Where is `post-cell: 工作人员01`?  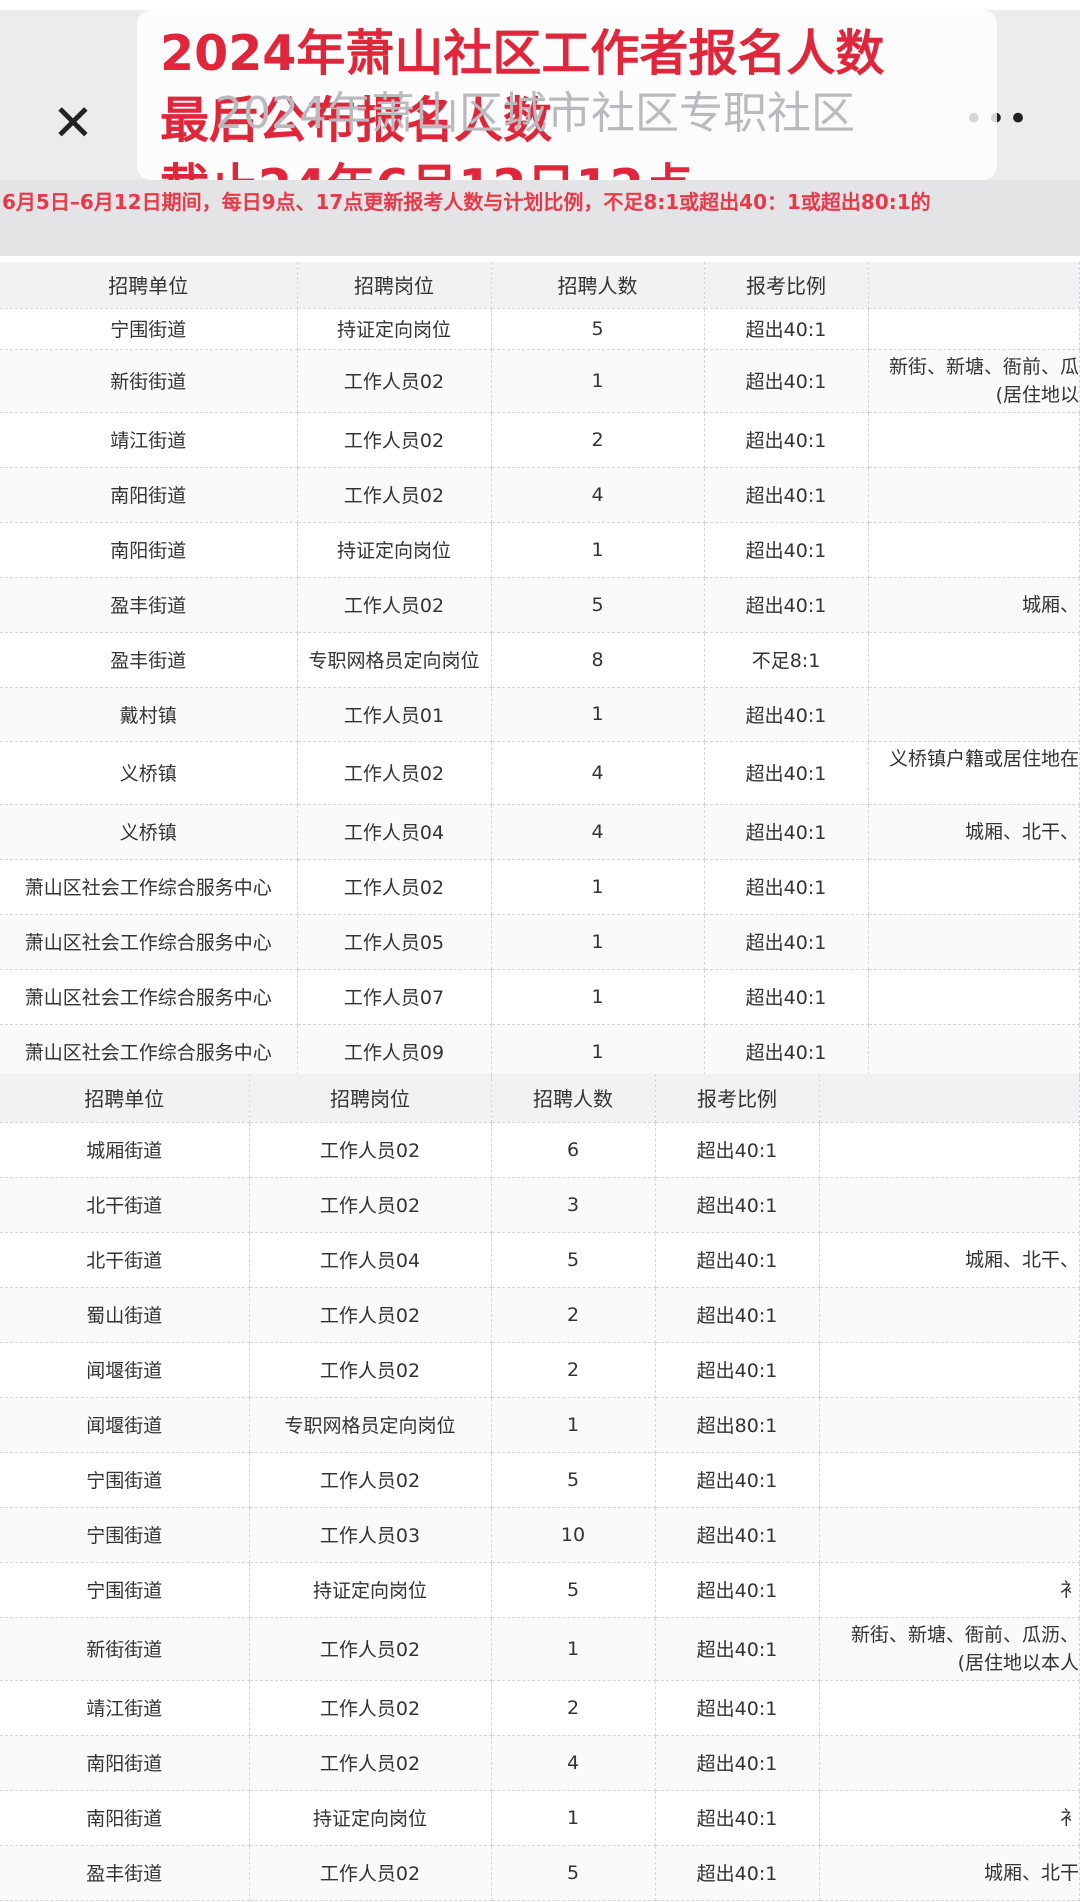 post-cell: 工作人员01 is located at coordinates (394, 714).